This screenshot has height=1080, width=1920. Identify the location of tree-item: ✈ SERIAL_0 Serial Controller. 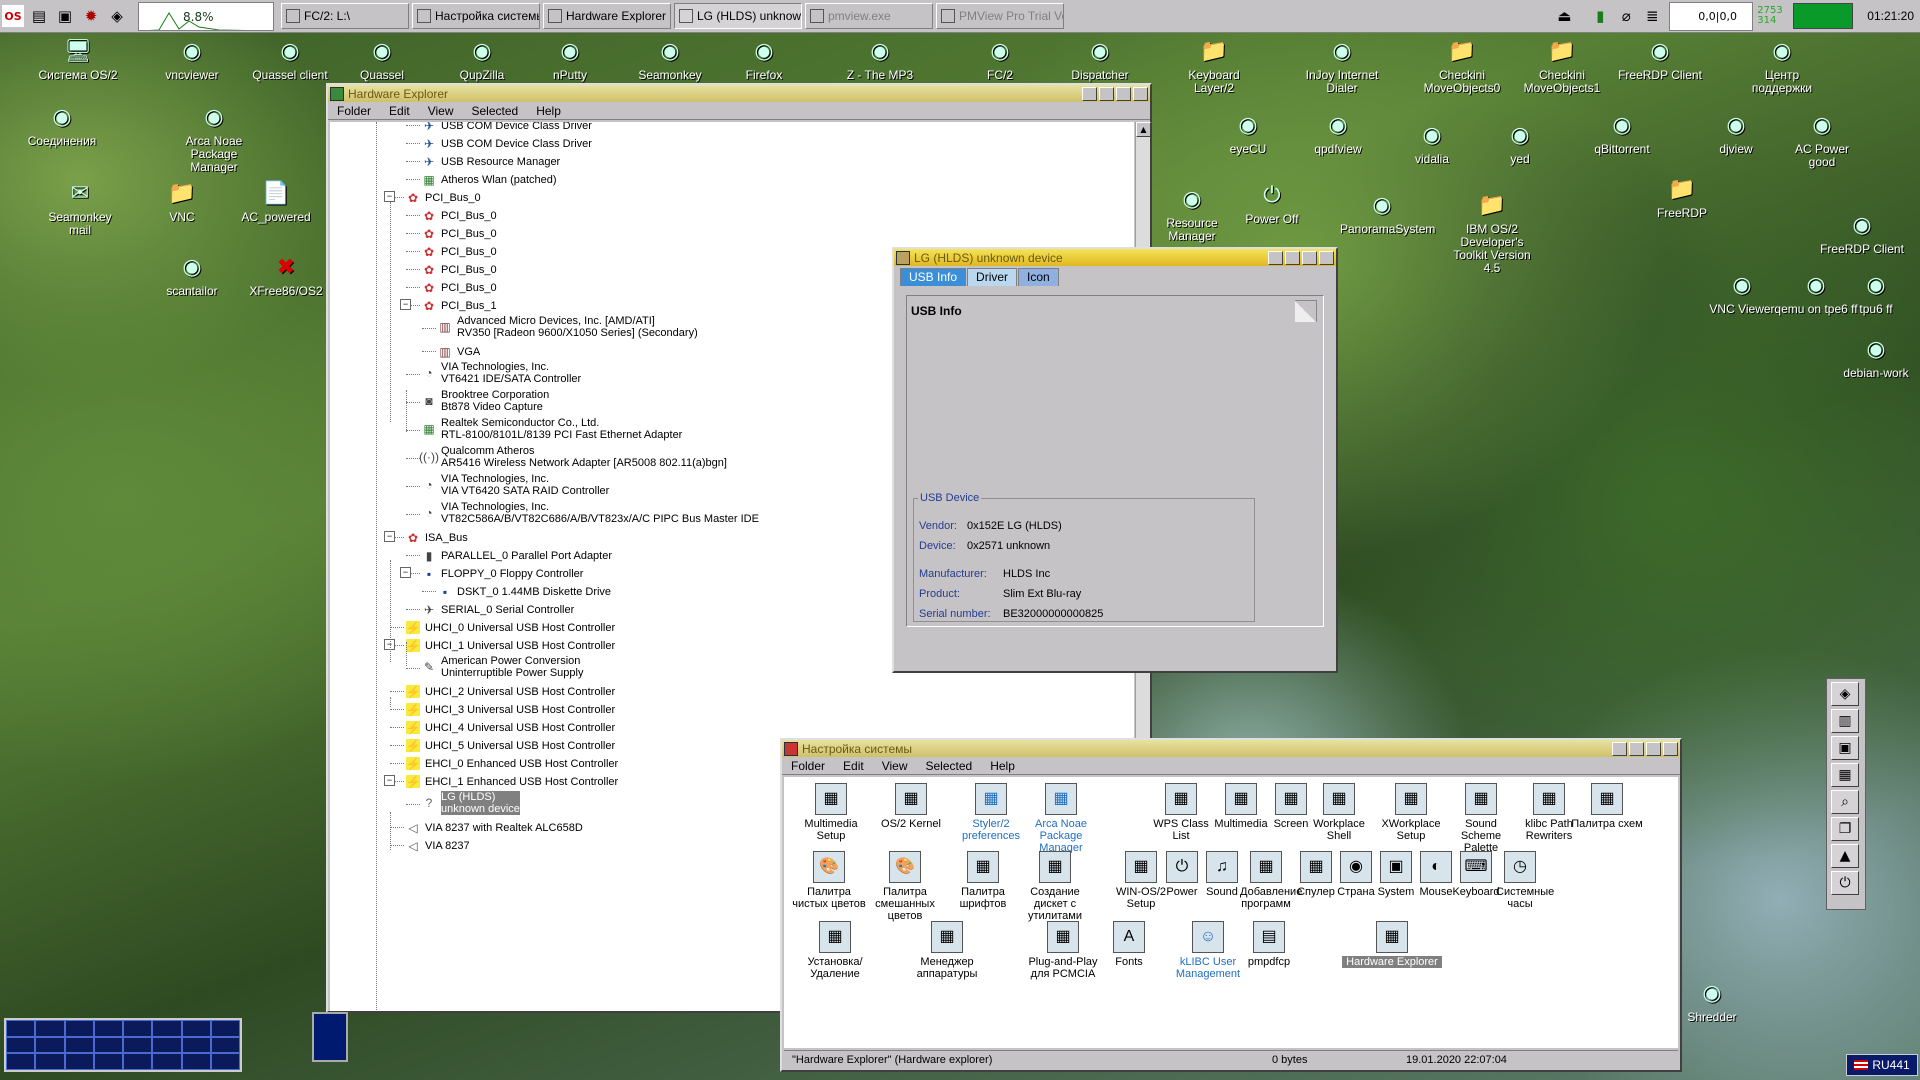
(498, 609).